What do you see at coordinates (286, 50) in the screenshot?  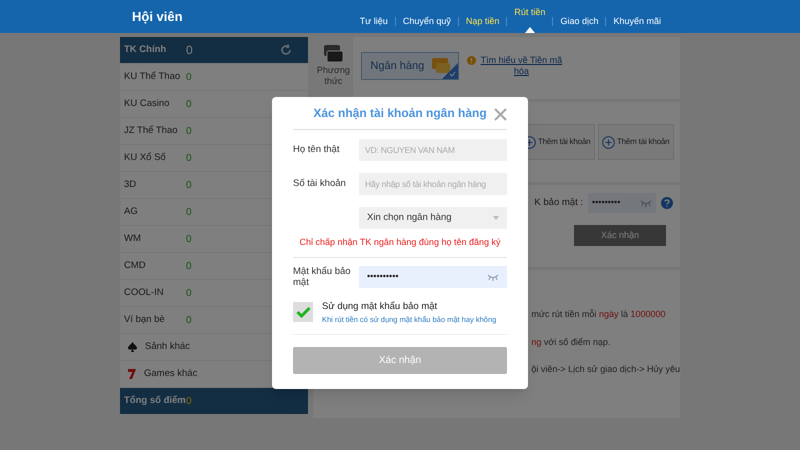 I see `refresh-icon` at bounding box center [286, 50].